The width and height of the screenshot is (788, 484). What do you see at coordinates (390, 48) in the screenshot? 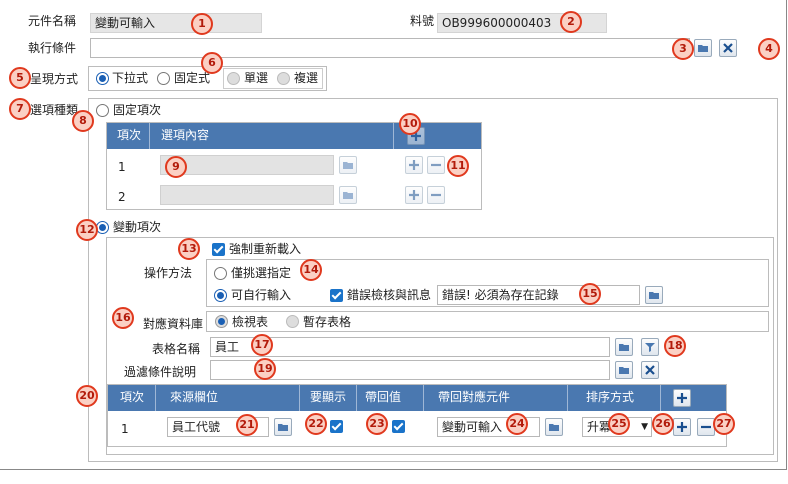
I see `exec-condition-input` at bounding box center [390, 48].